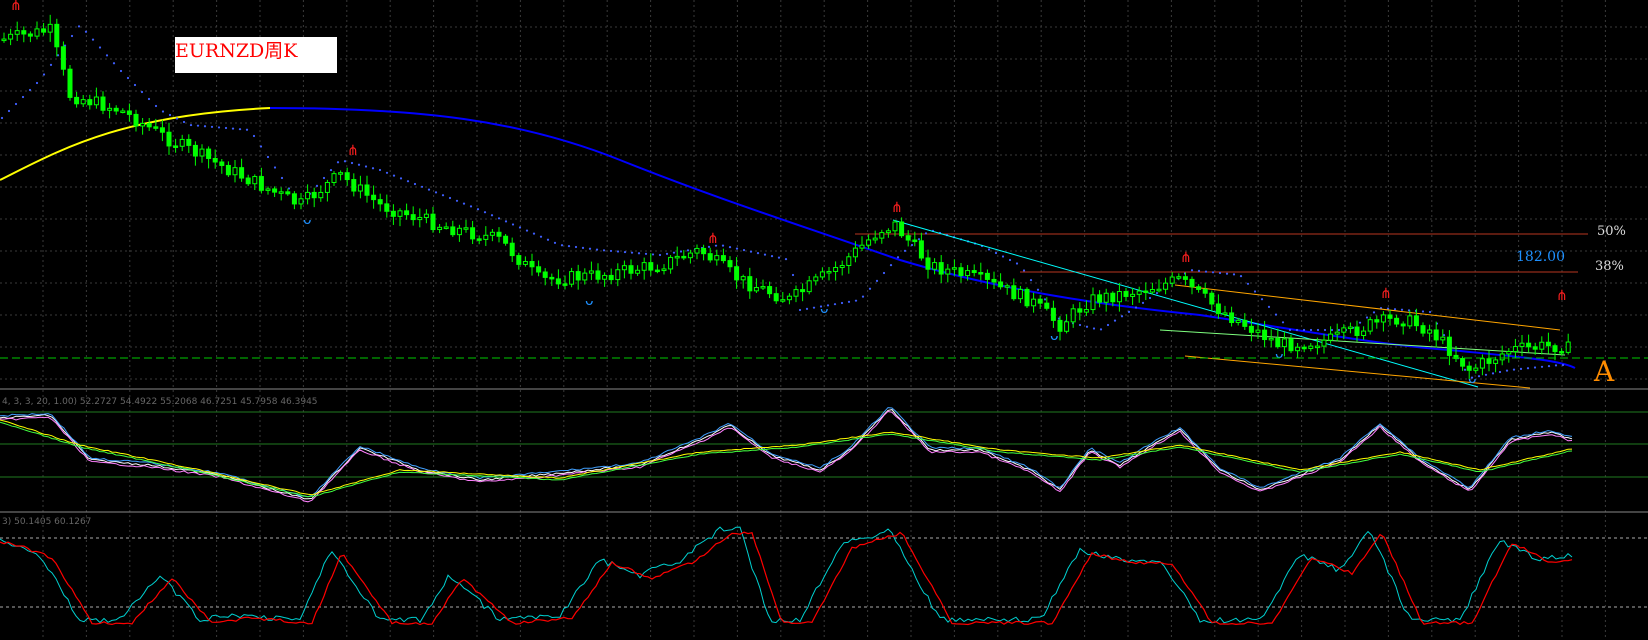  What do you see at coordinates (786, 452) in the screenshot?
I see `kdj-blue-line` at bounding box center [786, 452].